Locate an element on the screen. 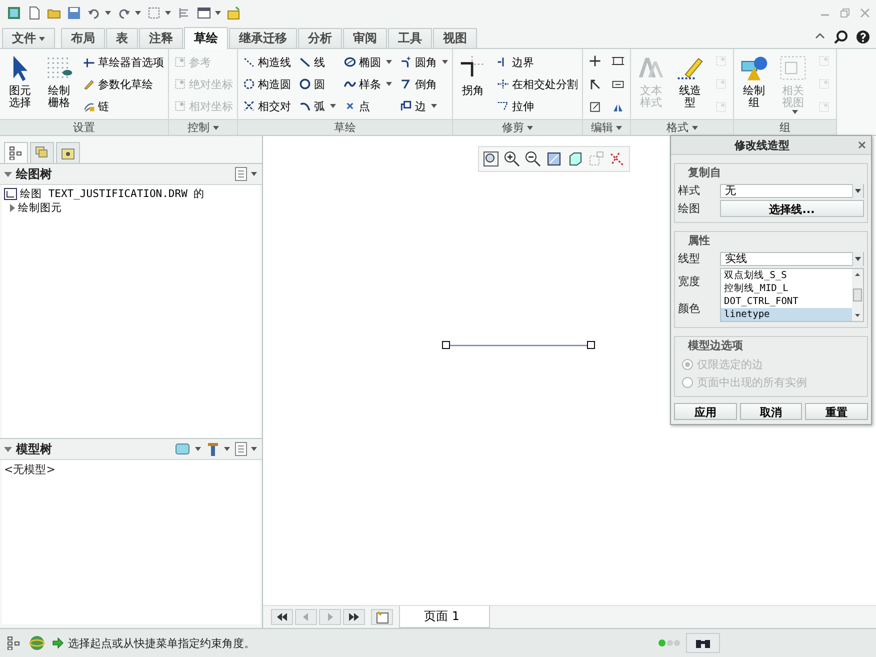  group-label: 草绘 is located at coordinates (345, 127).